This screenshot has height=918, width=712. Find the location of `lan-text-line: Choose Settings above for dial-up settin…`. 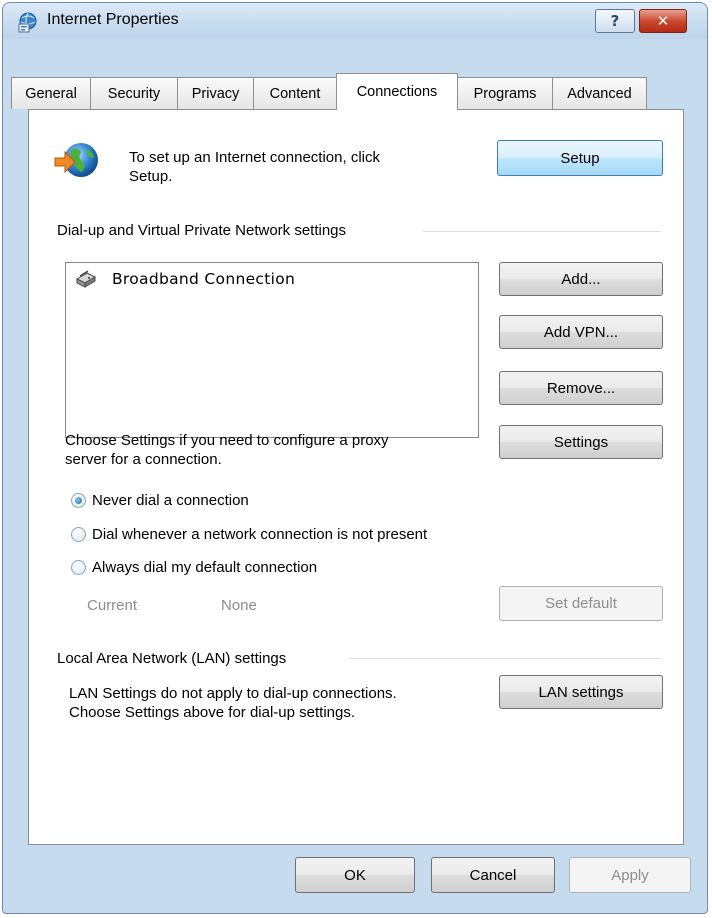

lan-text-line: Choose Settings above for dial-up settin… is located at coordinates (212, 712).